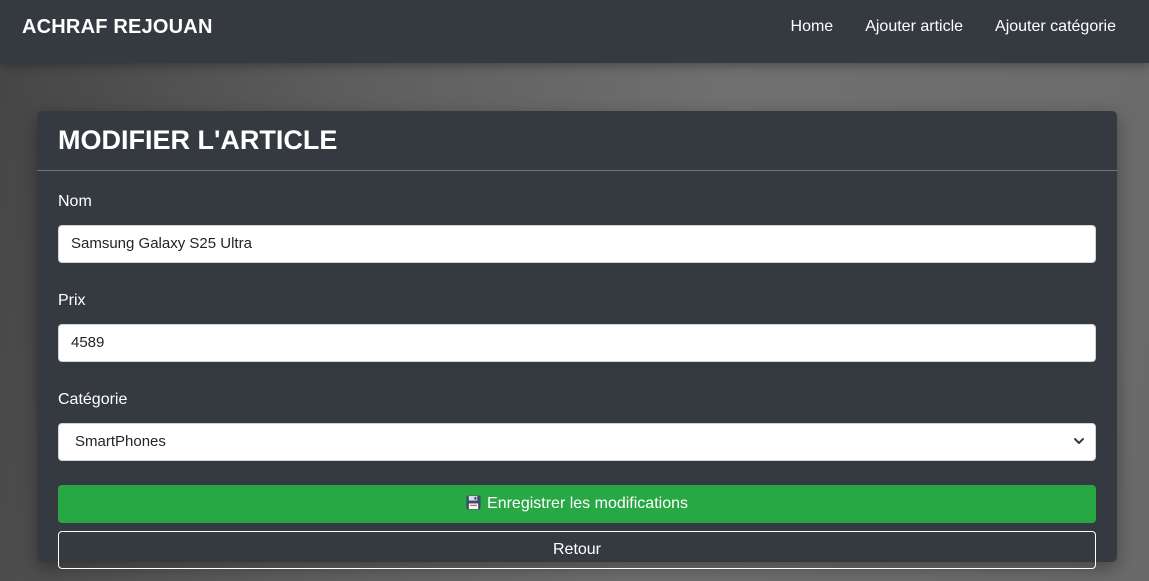 The width and height of the screenshot is (1149, 581). Describe the element at coordinates (75, 201) in the screenshot. I see `nom-label: Nom` at that location.